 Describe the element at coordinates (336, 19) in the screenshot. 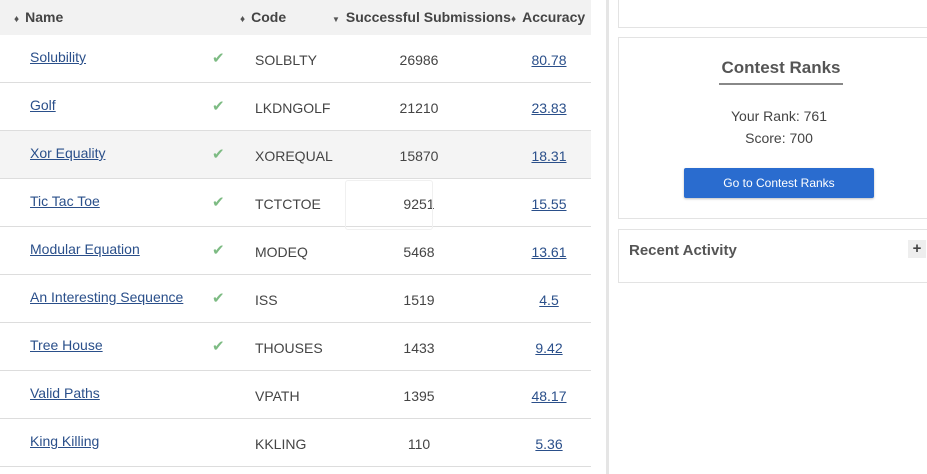

I see `sort-desc-icon: ▼` at that location.